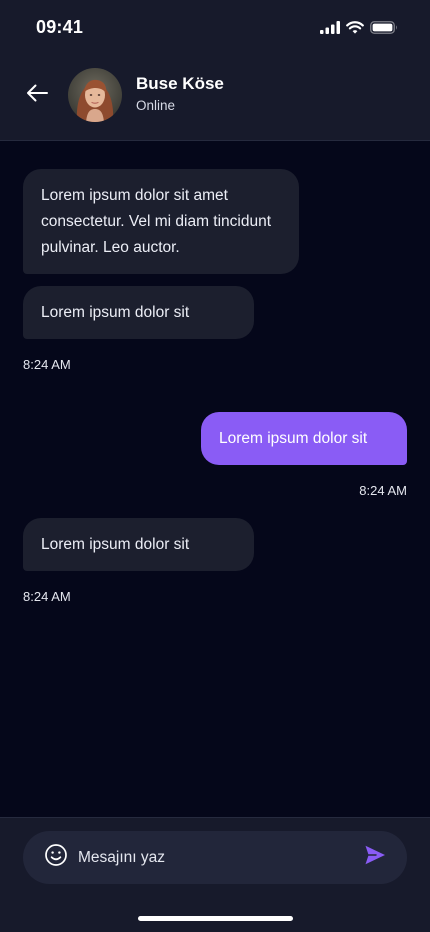  Describe the element at coordinates (60, 27) in the screenshot. I see `status-time: 09:41` at that location.